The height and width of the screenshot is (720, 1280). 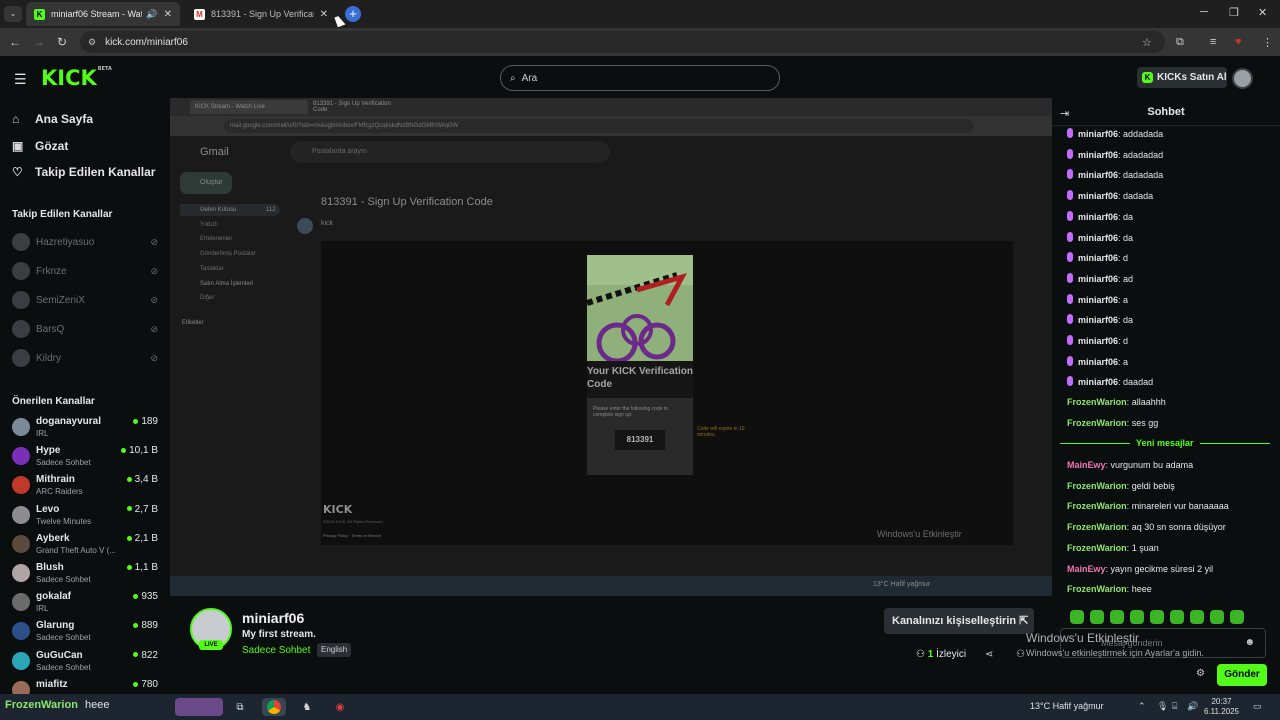 I want to click on followed-channel: SemiZeniX ⊘, so click(x=87, y=300).